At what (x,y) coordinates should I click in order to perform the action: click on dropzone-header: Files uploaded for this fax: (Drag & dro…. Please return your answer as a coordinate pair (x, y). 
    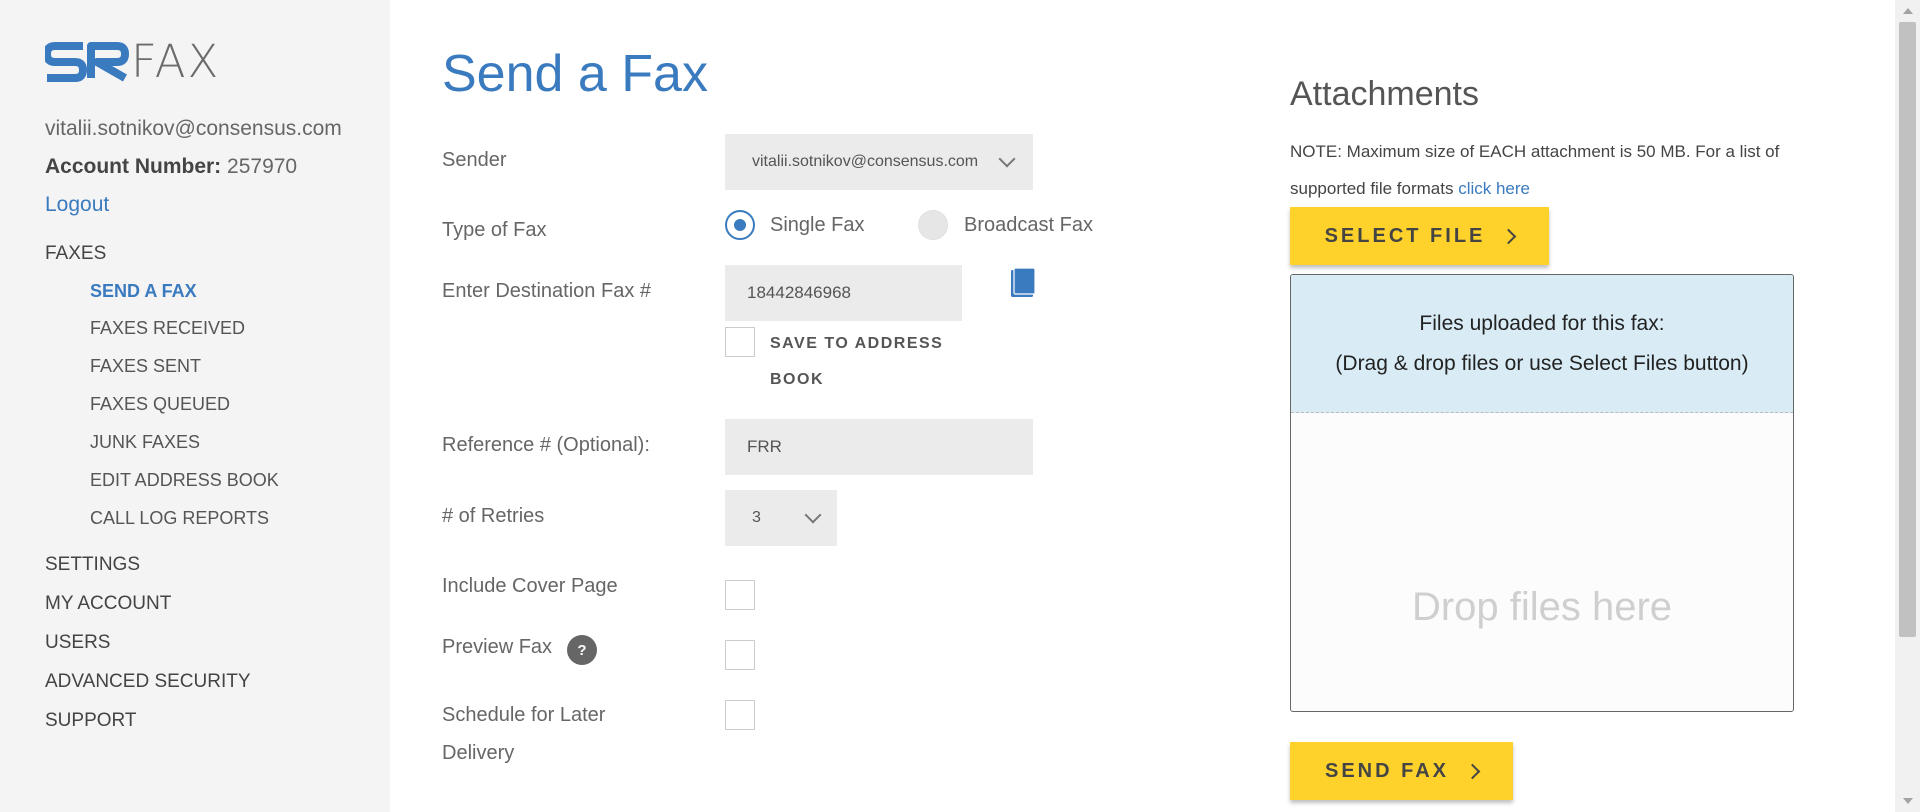
    Looking at the image, I should click on (1542, 344).